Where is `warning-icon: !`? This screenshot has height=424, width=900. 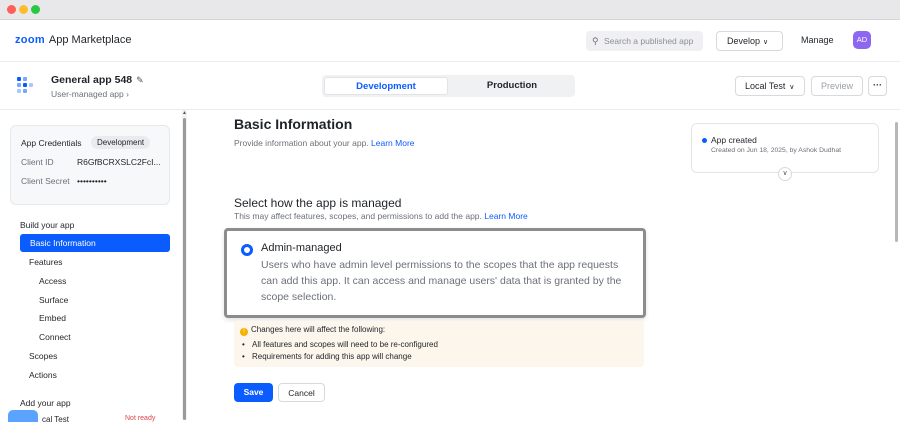 warning-icon: ! is located at coordinates (244, 332).